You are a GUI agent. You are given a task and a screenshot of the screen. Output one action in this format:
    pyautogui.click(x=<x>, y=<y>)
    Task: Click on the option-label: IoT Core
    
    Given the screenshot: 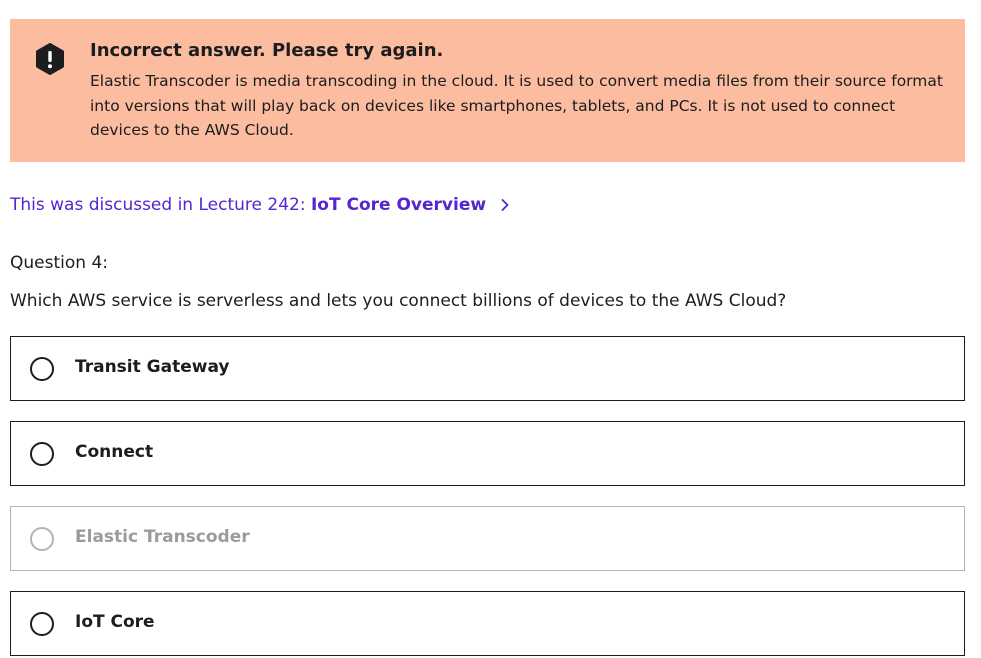 What is the action you would take?
    pyautogui.click(x=115, y=622)
    